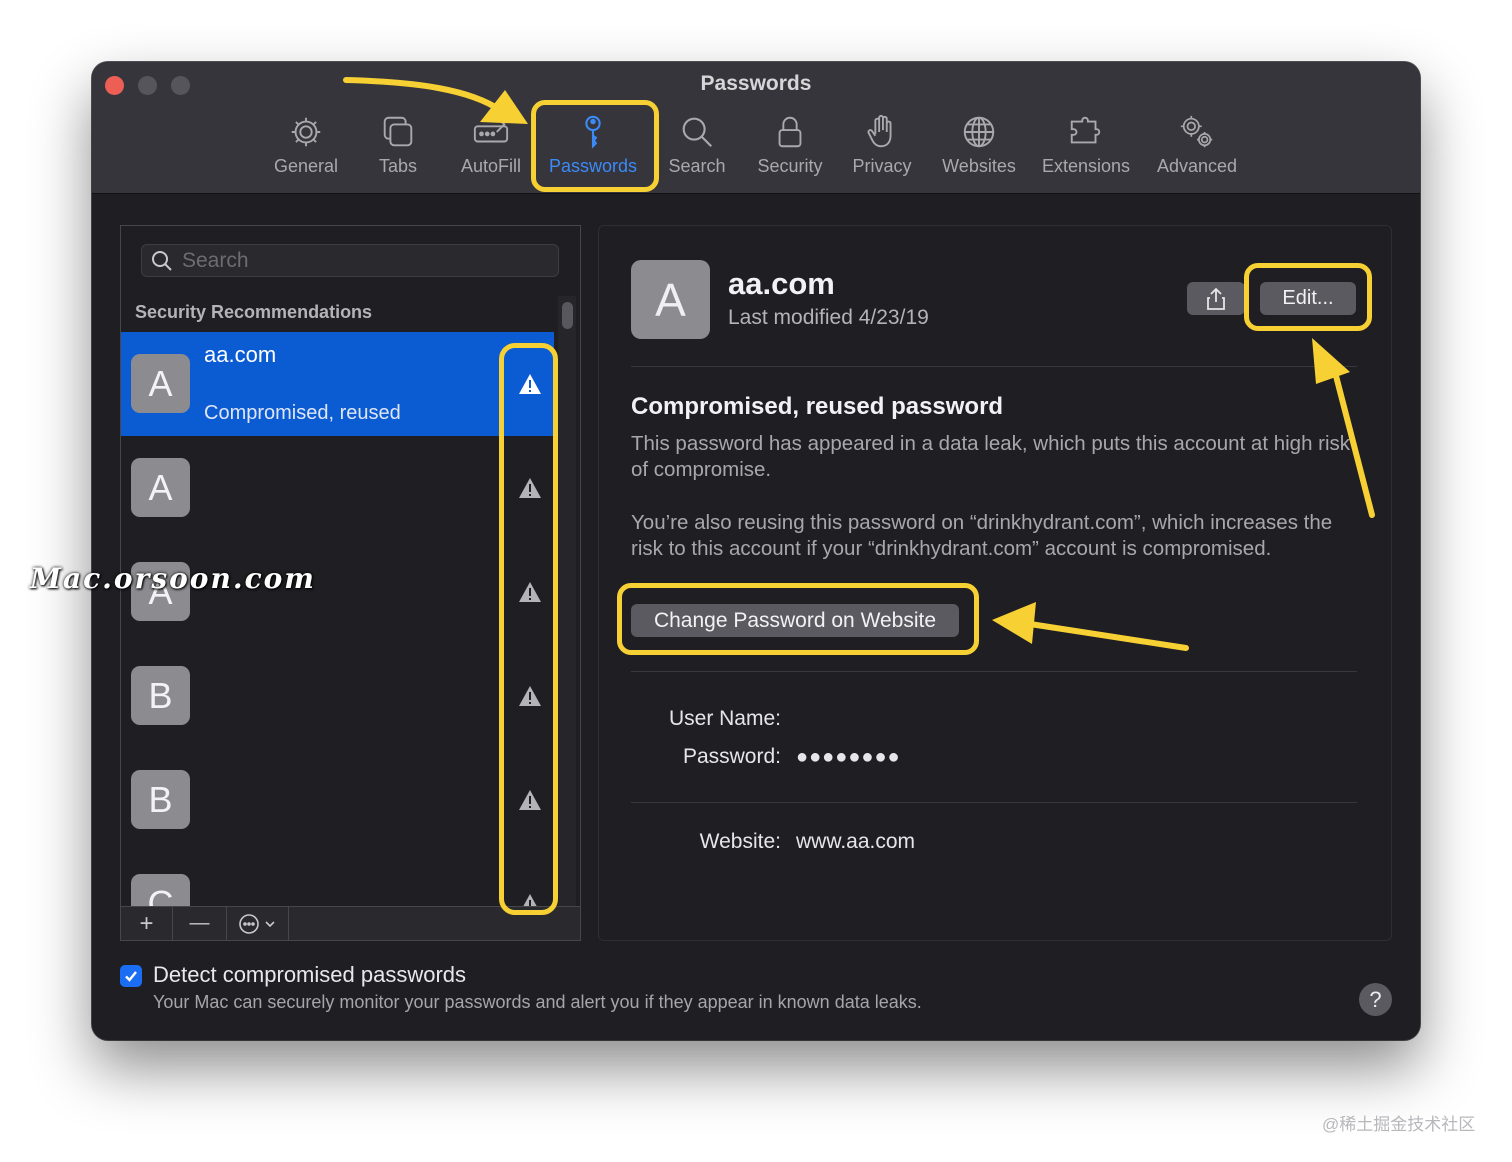 The image size is (1512, 1162). I want to click on tab-privacy: Privacy, so click(882, 148).